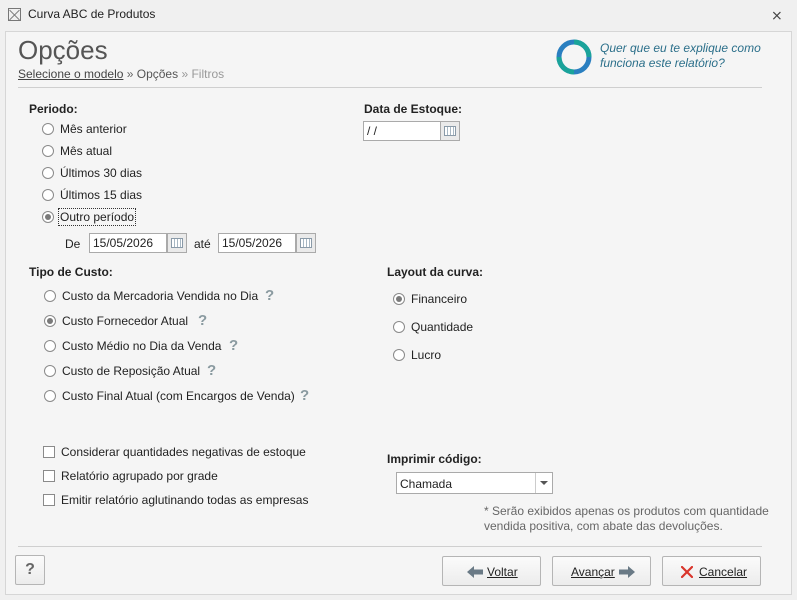 This screenshot has height=600, width=797. Describe the element at coordinates (71, 272) in the screenshot. I see `custo-label: Tipo de Custo:` at that location.